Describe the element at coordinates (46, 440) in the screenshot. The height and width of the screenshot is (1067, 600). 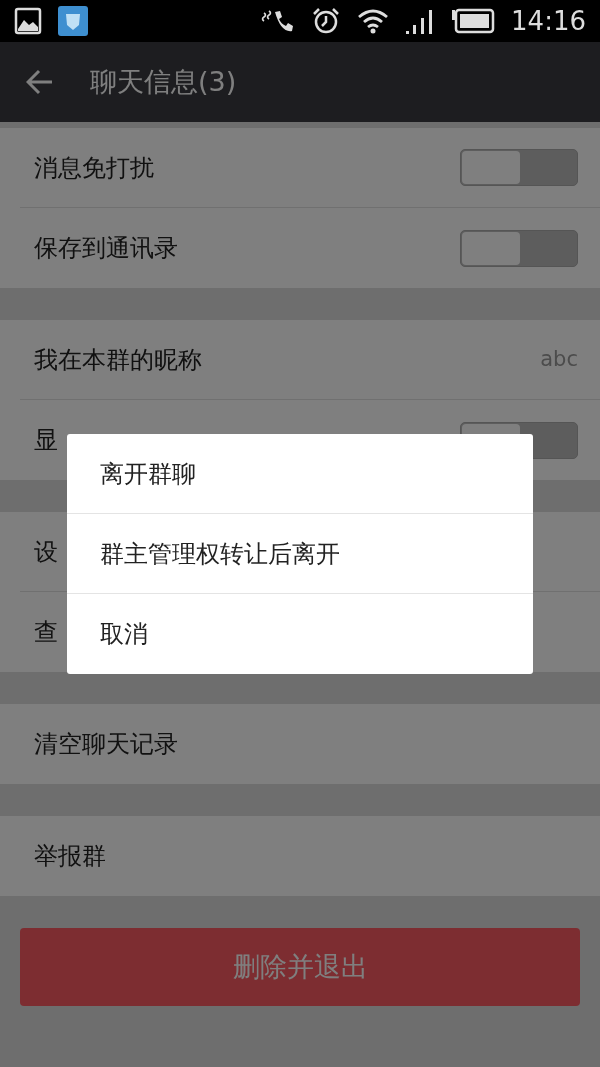
I see `setting-label: 显` at that location.